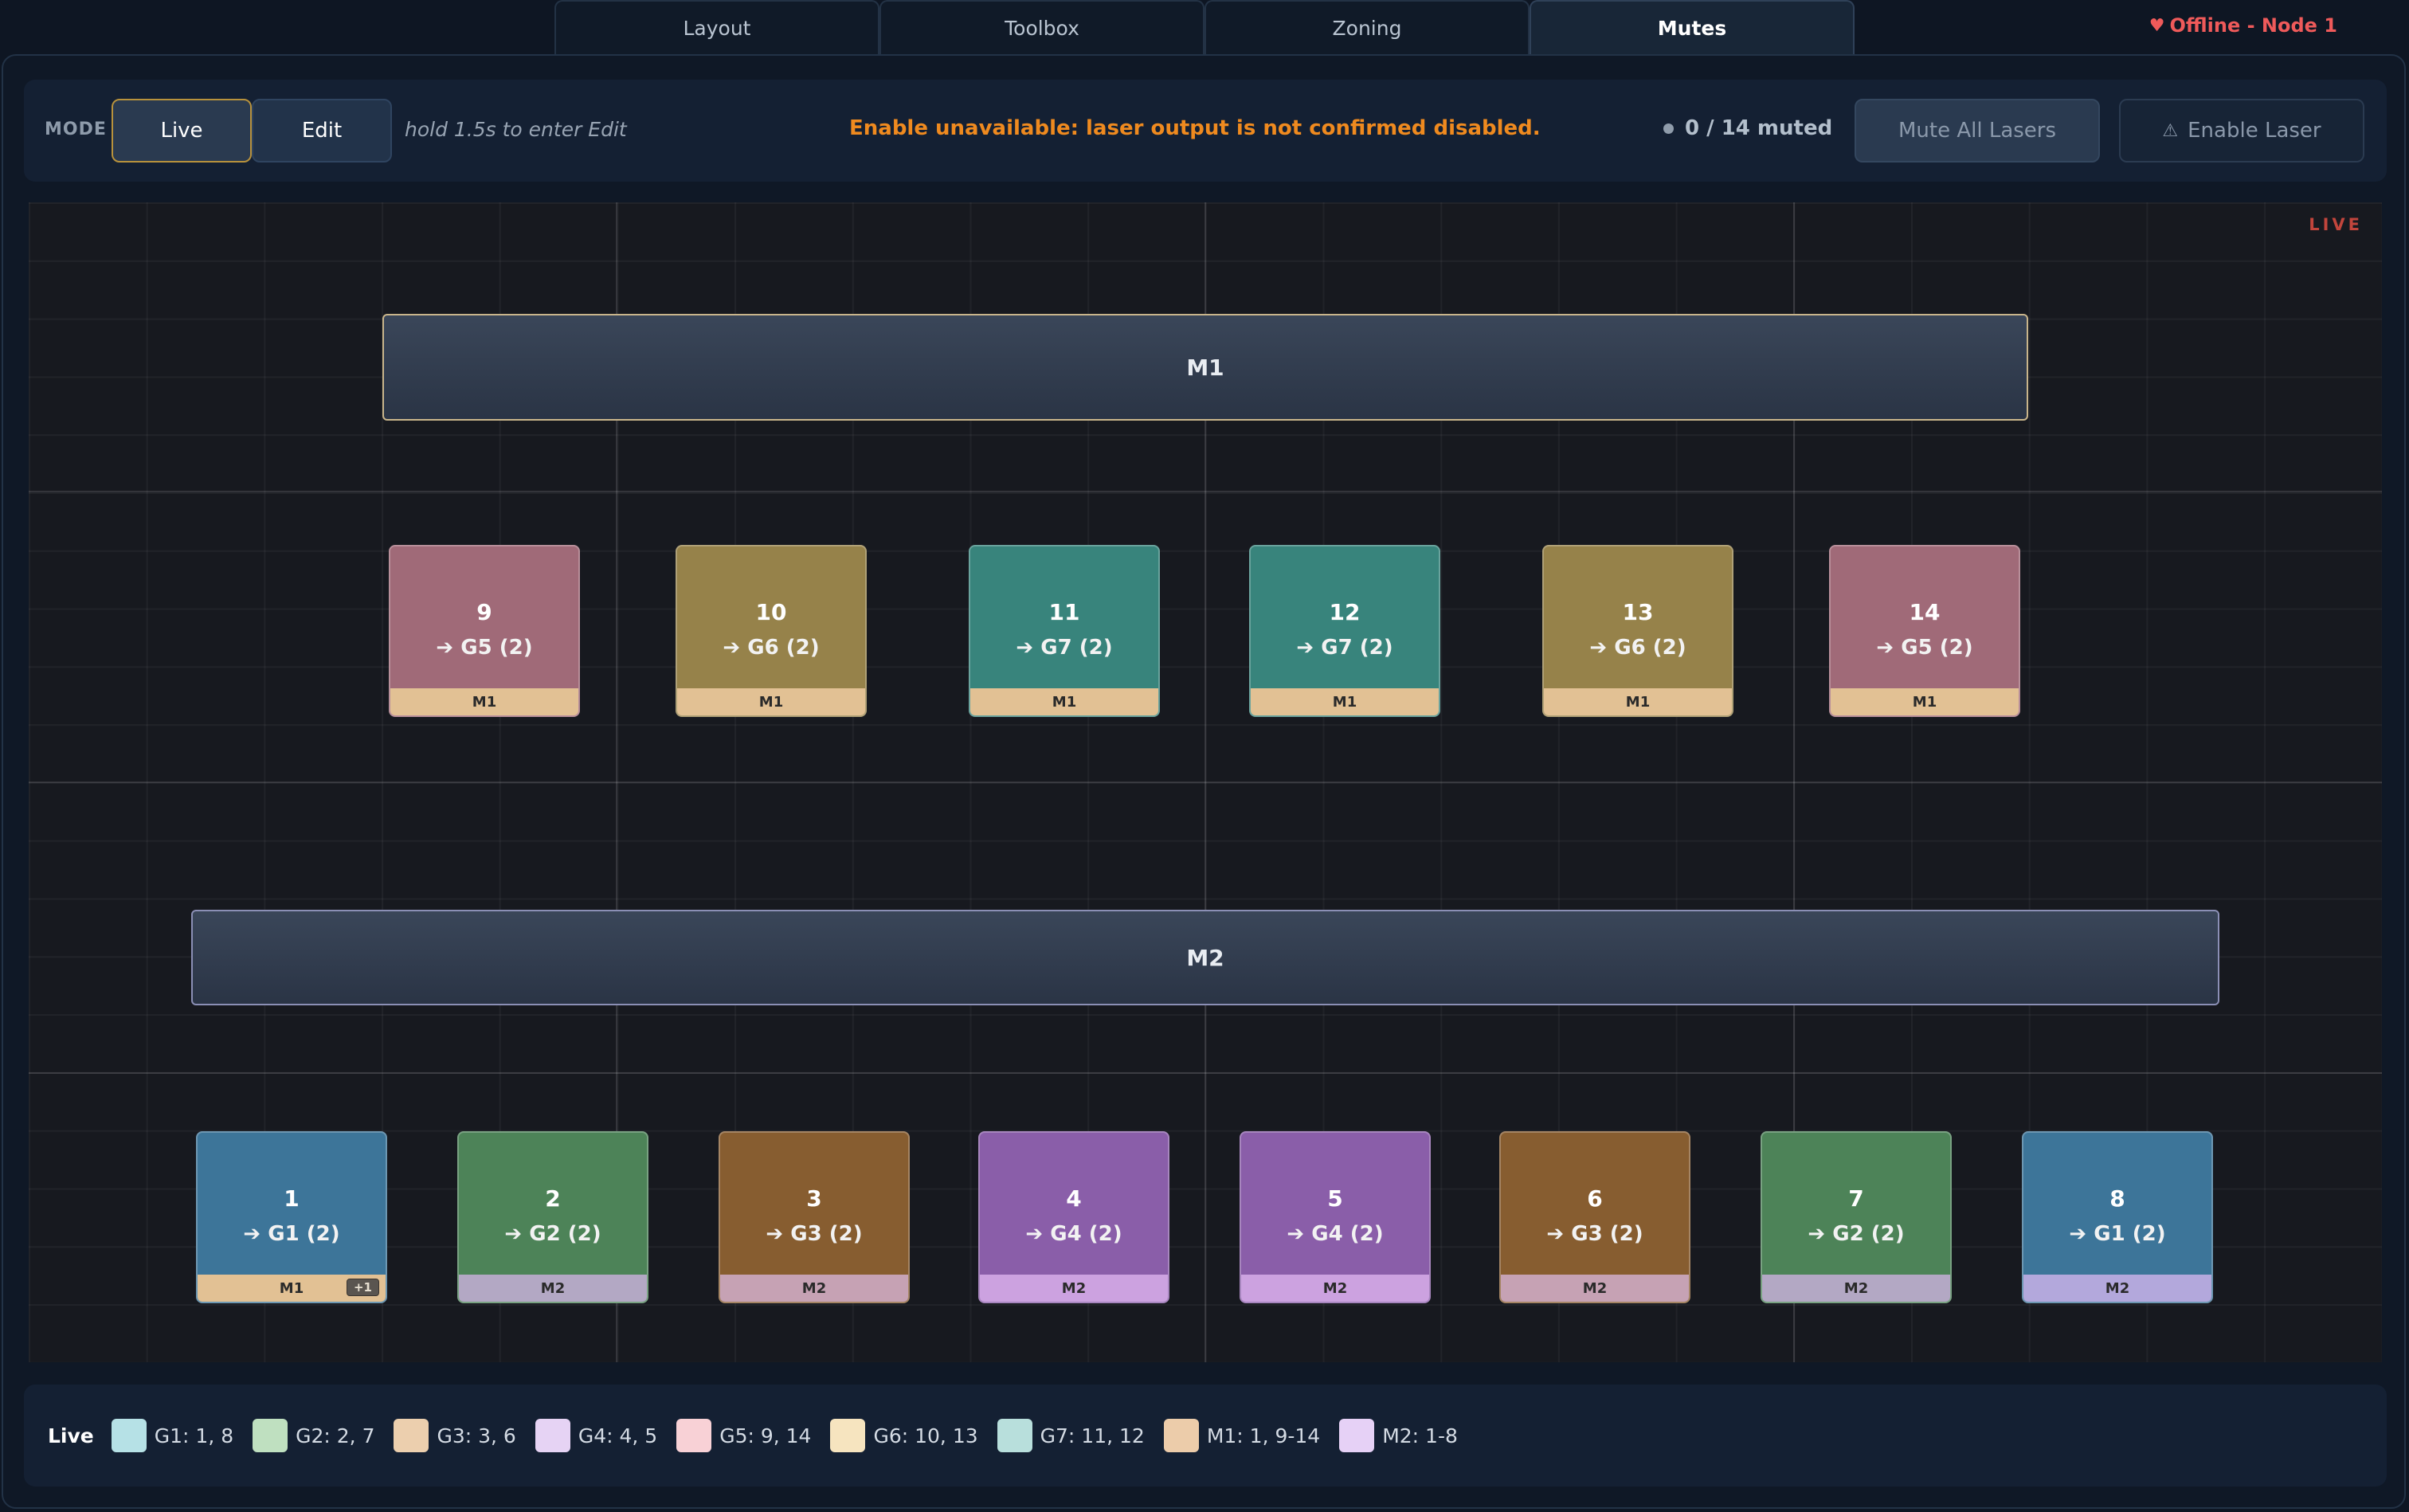 Image resolution: width=2409 pixels, height=1512 pixels. What do you see at coordinates (1977, 131) in the screenshot?
I see `mute-all-lasers-button: Mute All Lasers` at bounding box center [1977, 131].